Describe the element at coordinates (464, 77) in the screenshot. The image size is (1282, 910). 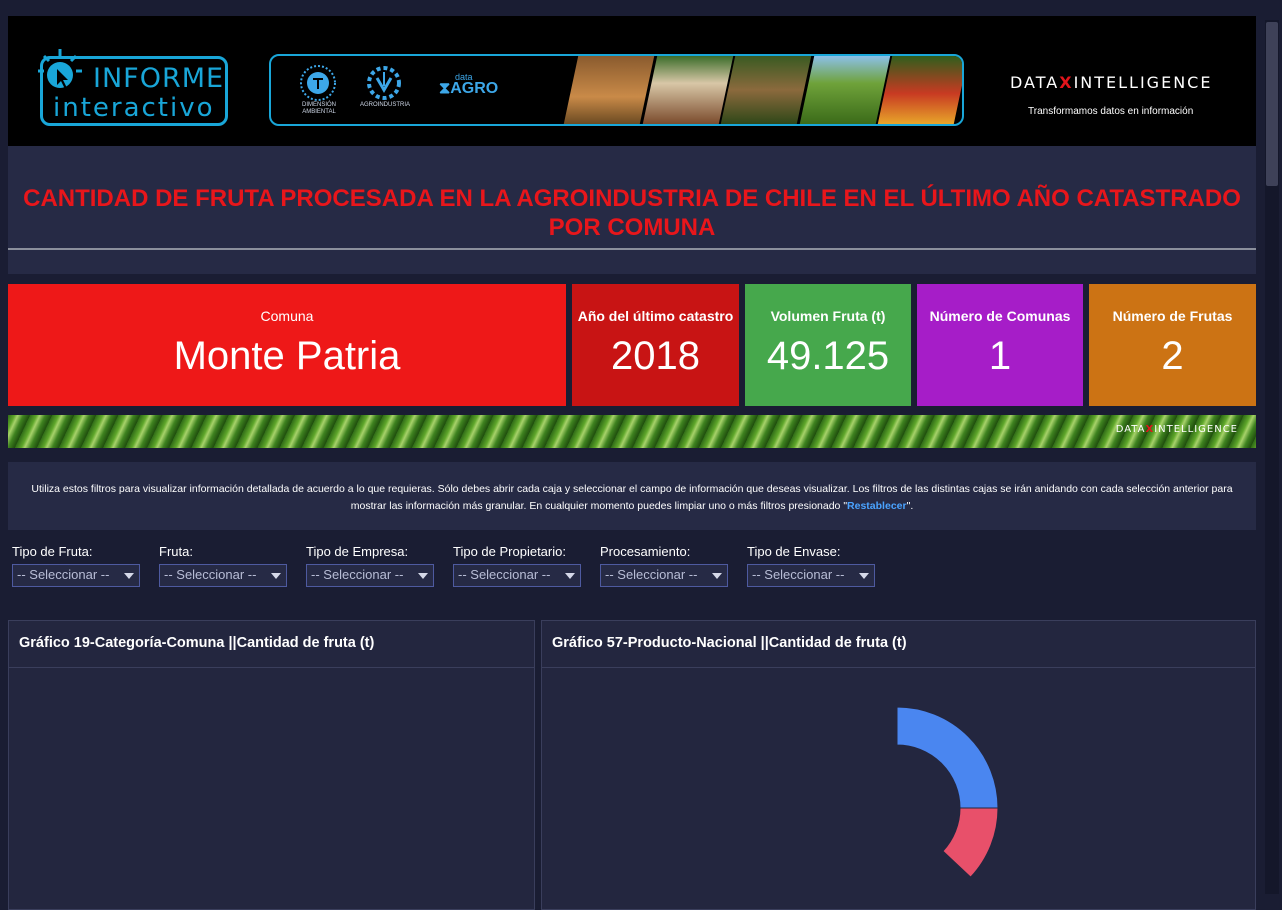
I see `dataagro-small-text: data` at that location.